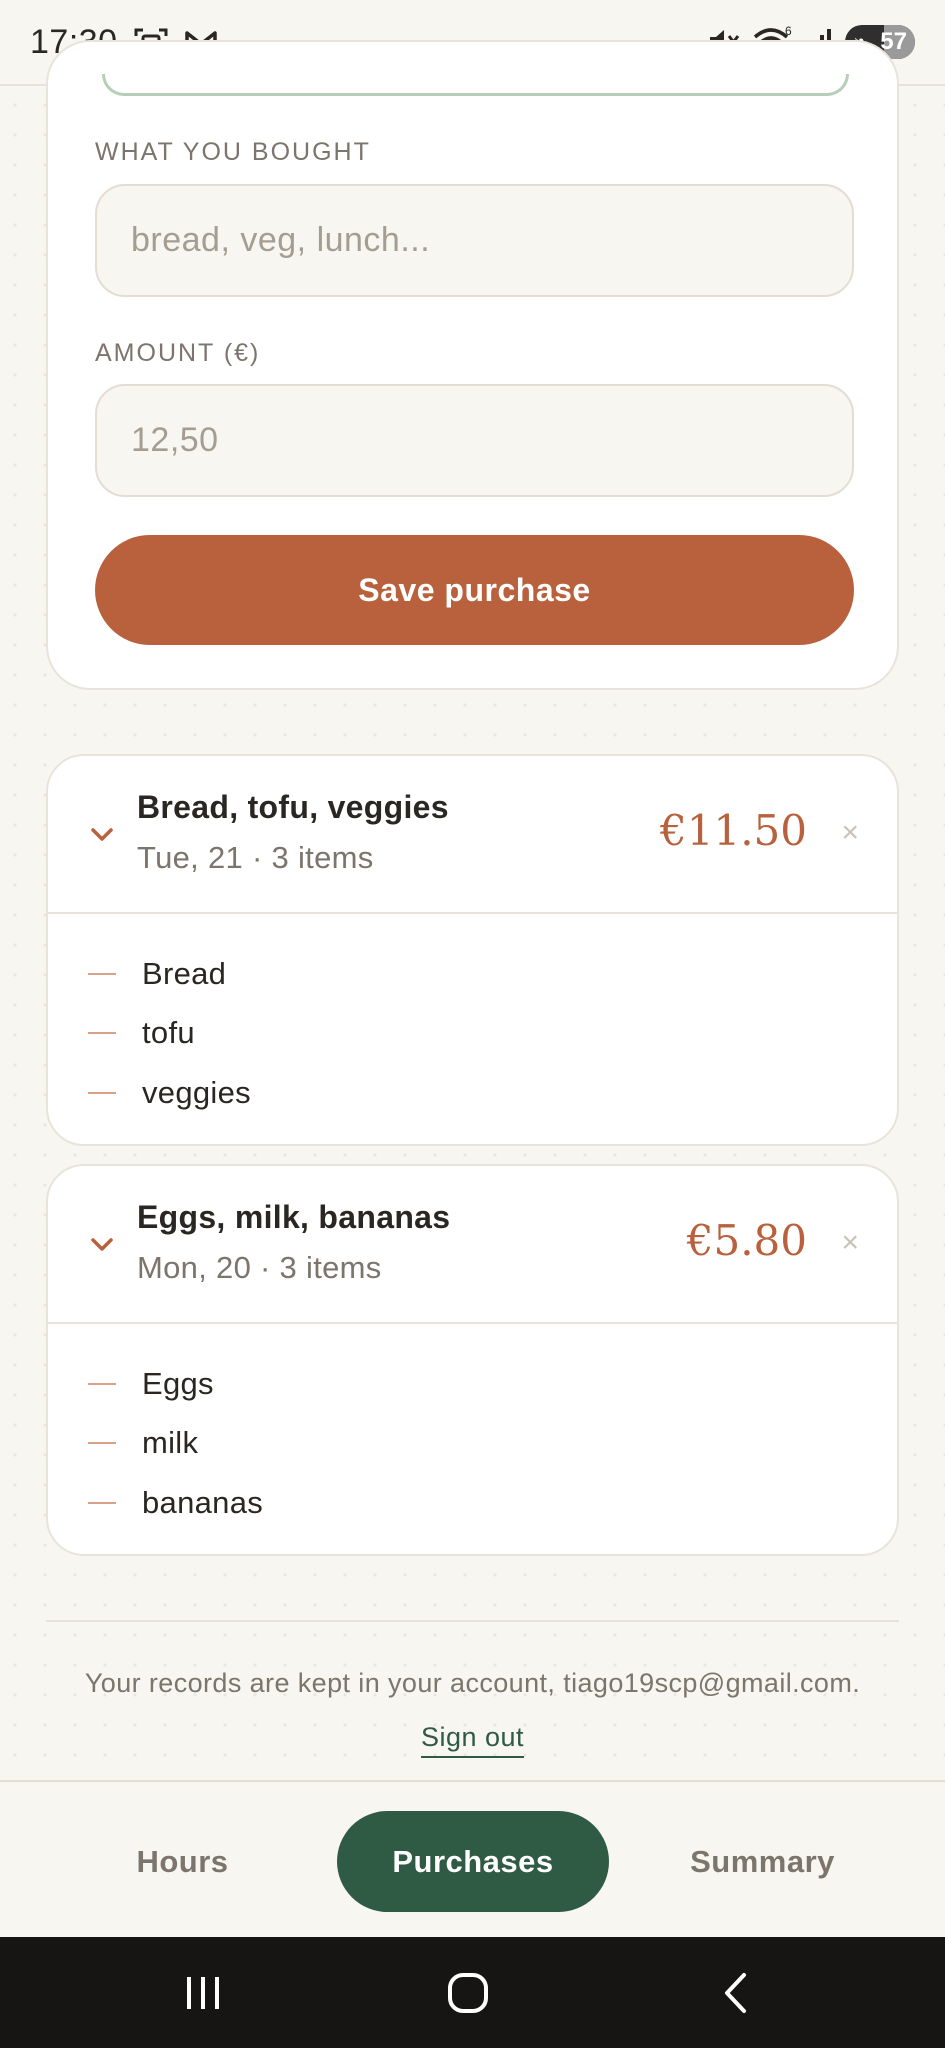  What do you see at coordinates (233, 152) in the screenshot?
I see `item-field-label: WHAT YOU BOUGHT` at bounding box center [233, 152].